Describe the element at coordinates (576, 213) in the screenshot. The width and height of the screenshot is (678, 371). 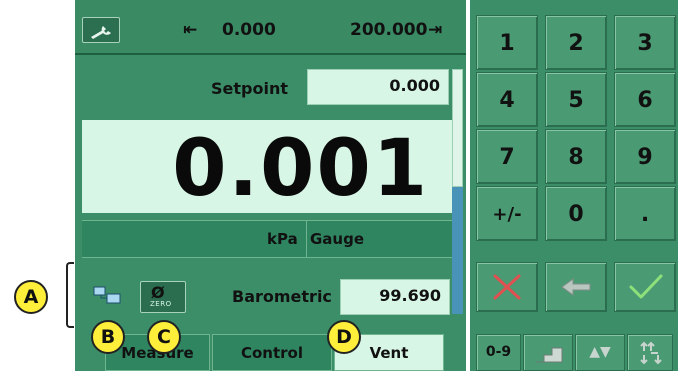
I see `key-0: 0` at that location.